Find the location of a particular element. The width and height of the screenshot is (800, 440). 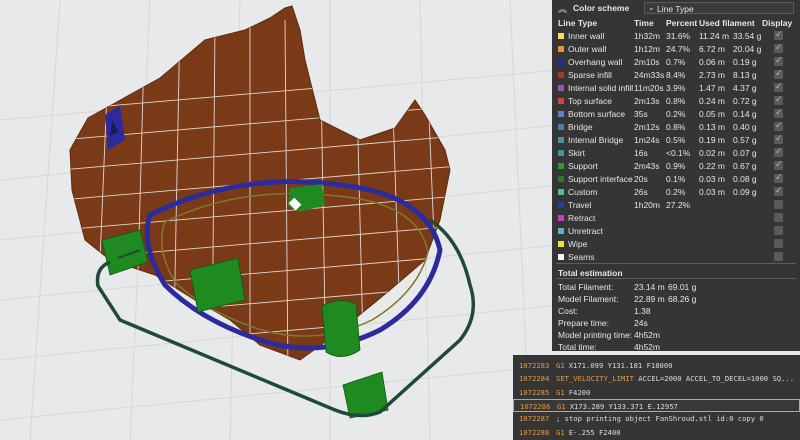

line-type-weight: 0.67 g is located at coordinates (745, 166).